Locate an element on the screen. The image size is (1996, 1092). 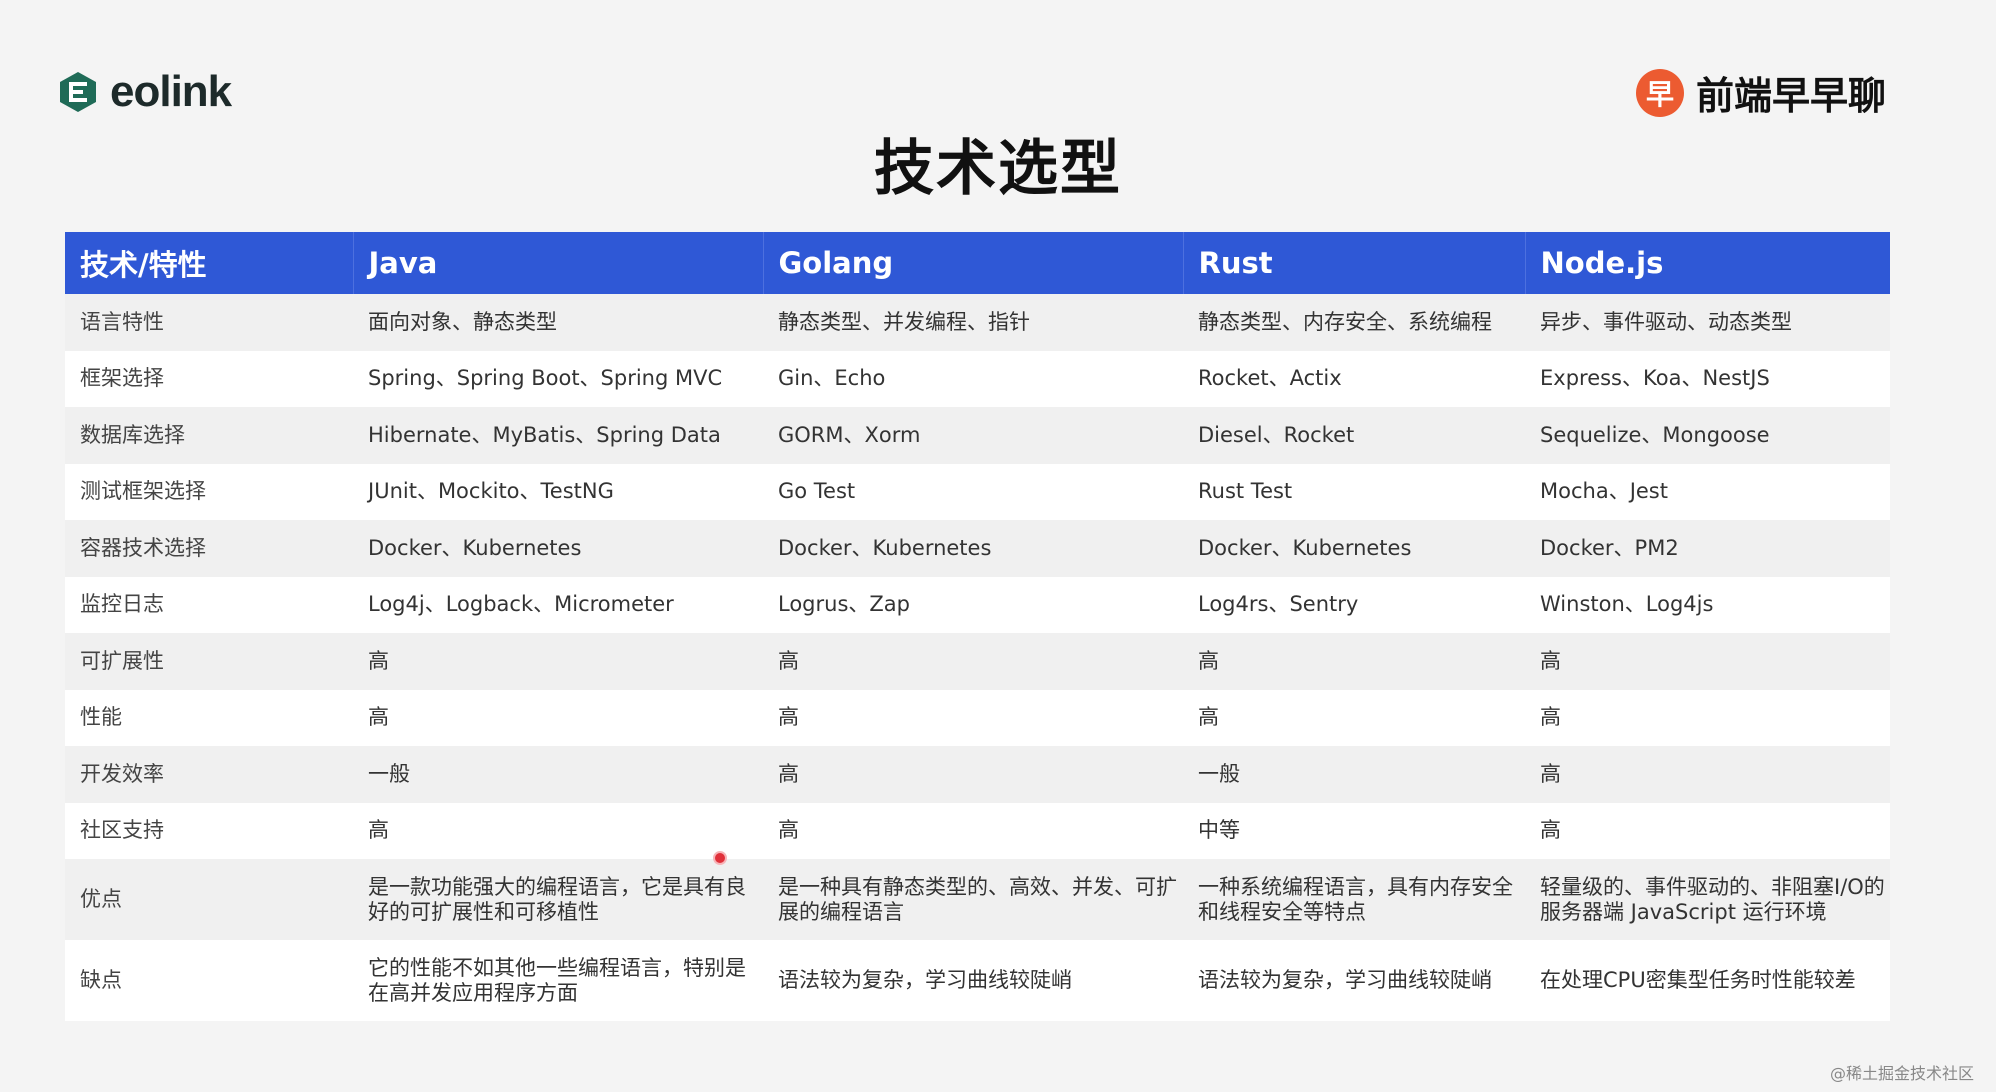
header-feature: 技术/特性 is located at coordinates (209, 263).